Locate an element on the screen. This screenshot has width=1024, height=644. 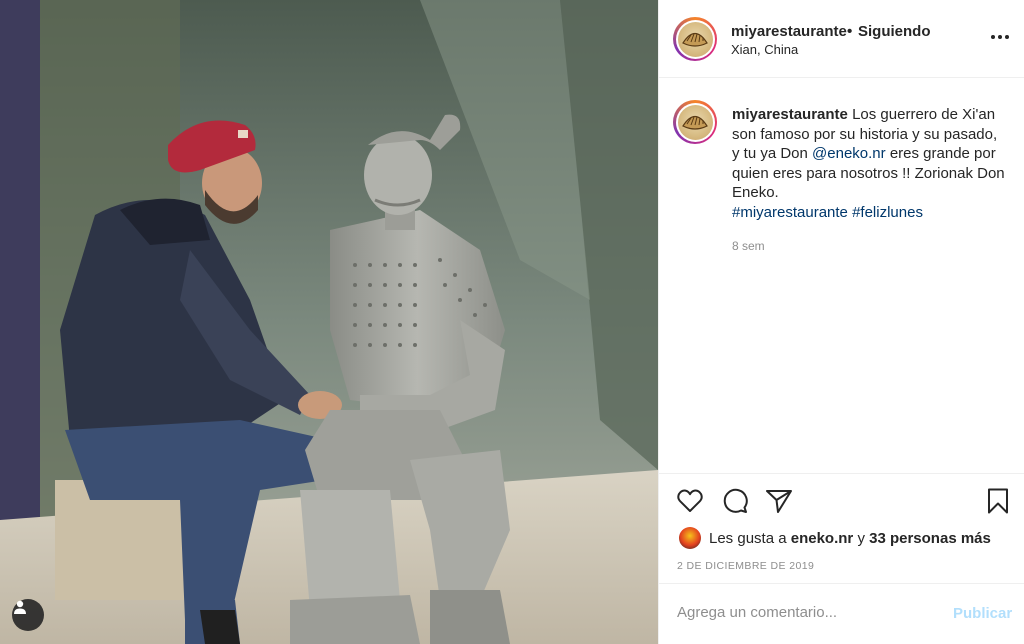
post-header: miyarestaurante • Siguiendo Xian, China is located at coordinates (841, 39).